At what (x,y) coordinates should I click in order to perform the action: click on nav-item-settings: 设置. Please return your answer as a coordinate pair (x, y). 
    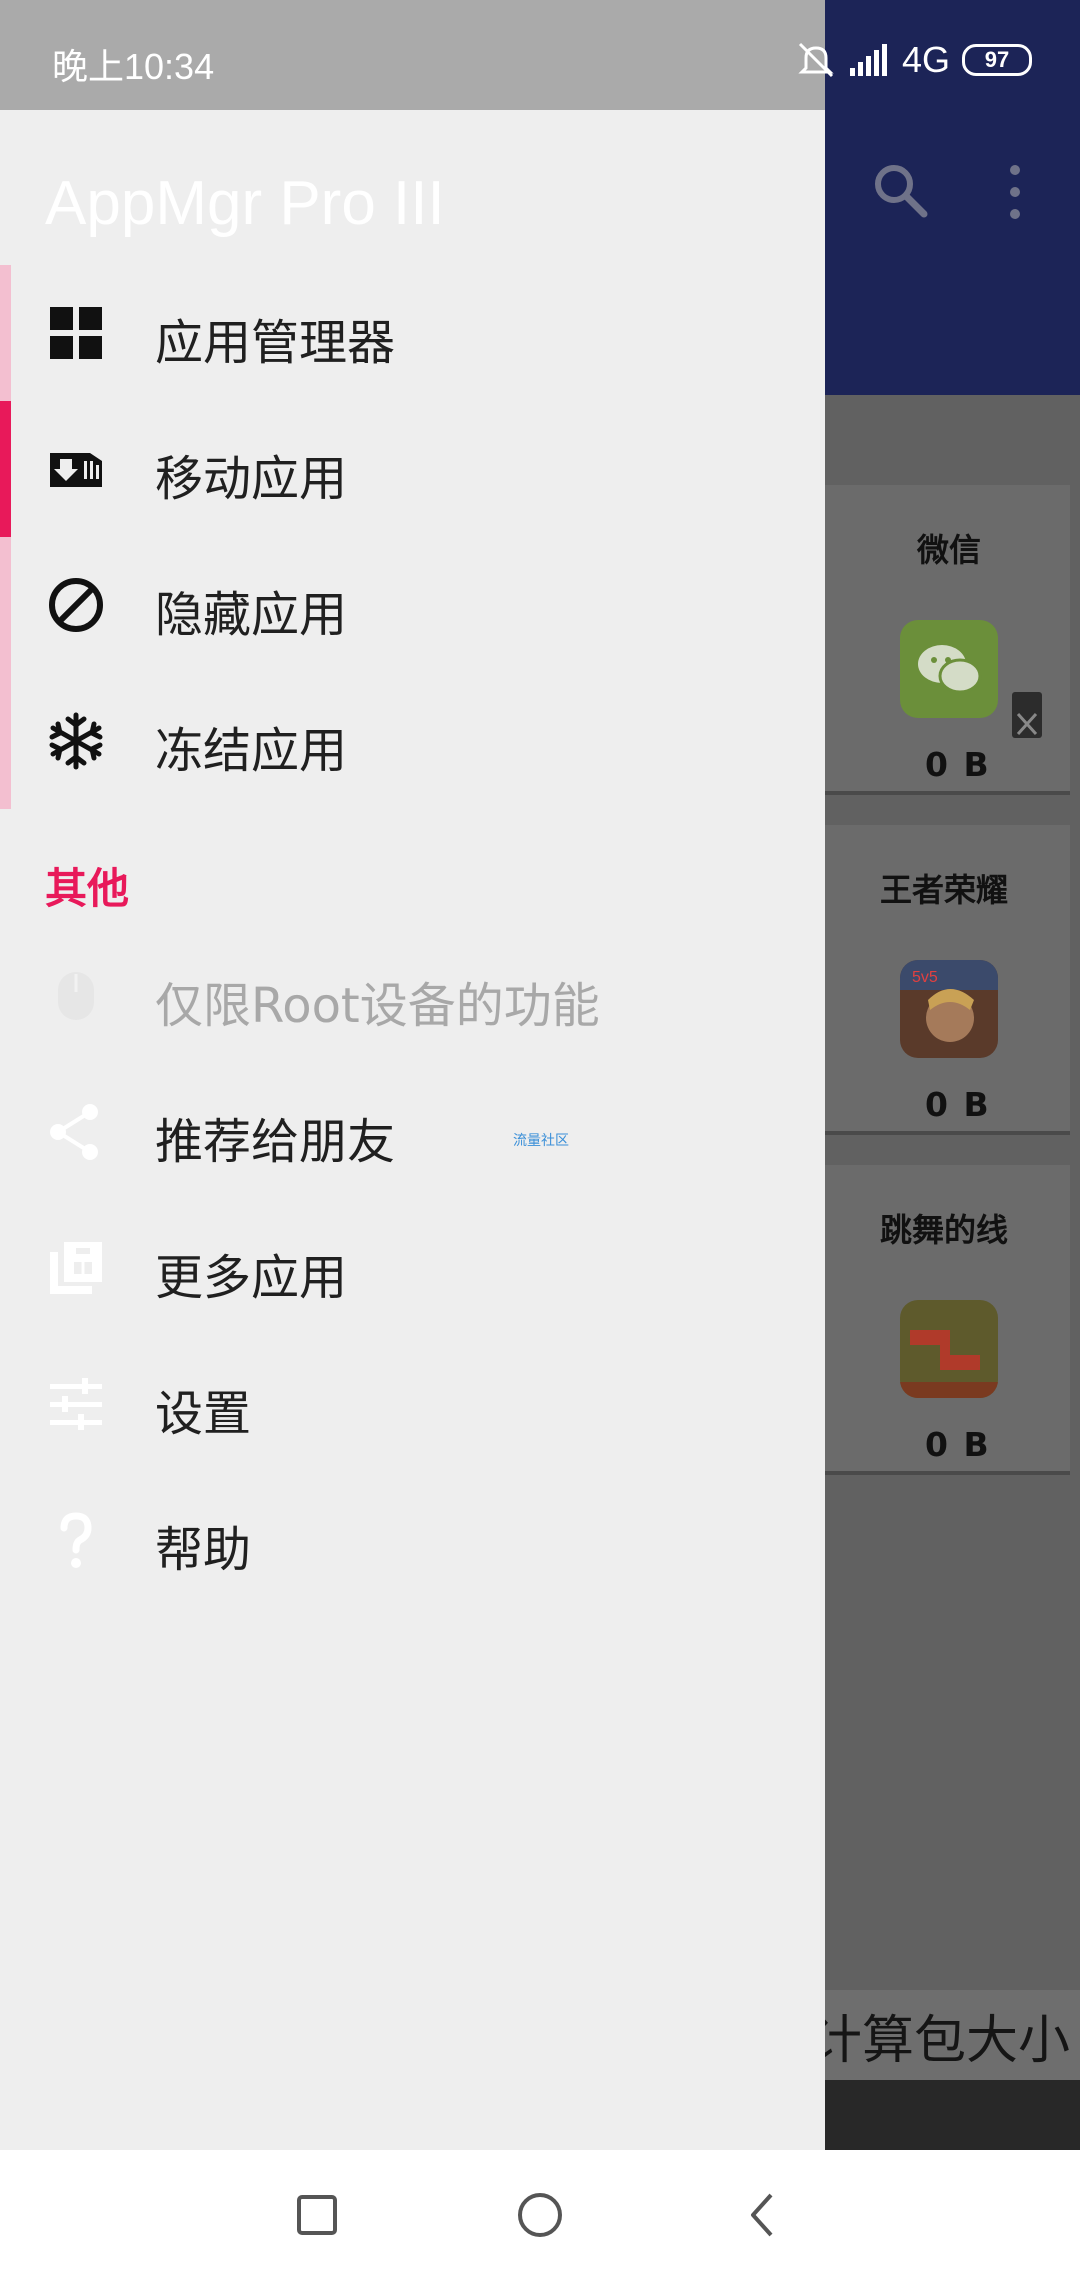
    Looking at the image, I should click on (412, 1404).